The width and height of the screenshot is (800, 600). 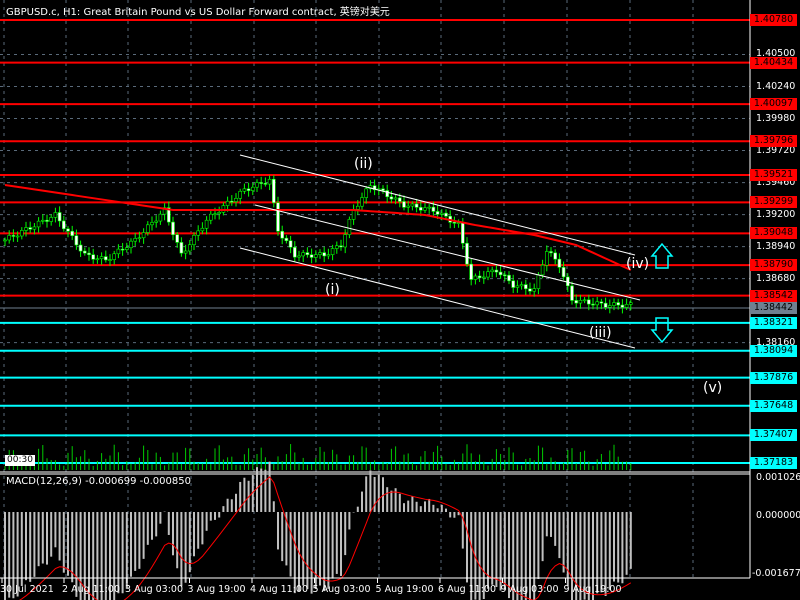 What do you see at coordinates (776, 86) in the screenshot?
I see `price-tick: 1.40240` at bounding box center [776, 86].